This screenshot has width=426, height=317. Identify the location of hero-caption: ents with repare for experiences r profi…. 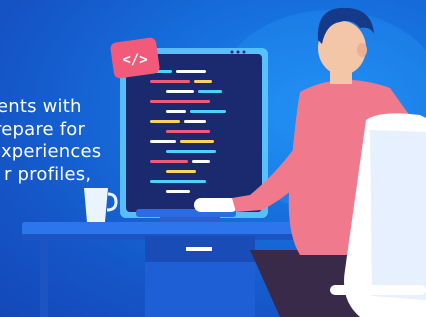
(80, 141).